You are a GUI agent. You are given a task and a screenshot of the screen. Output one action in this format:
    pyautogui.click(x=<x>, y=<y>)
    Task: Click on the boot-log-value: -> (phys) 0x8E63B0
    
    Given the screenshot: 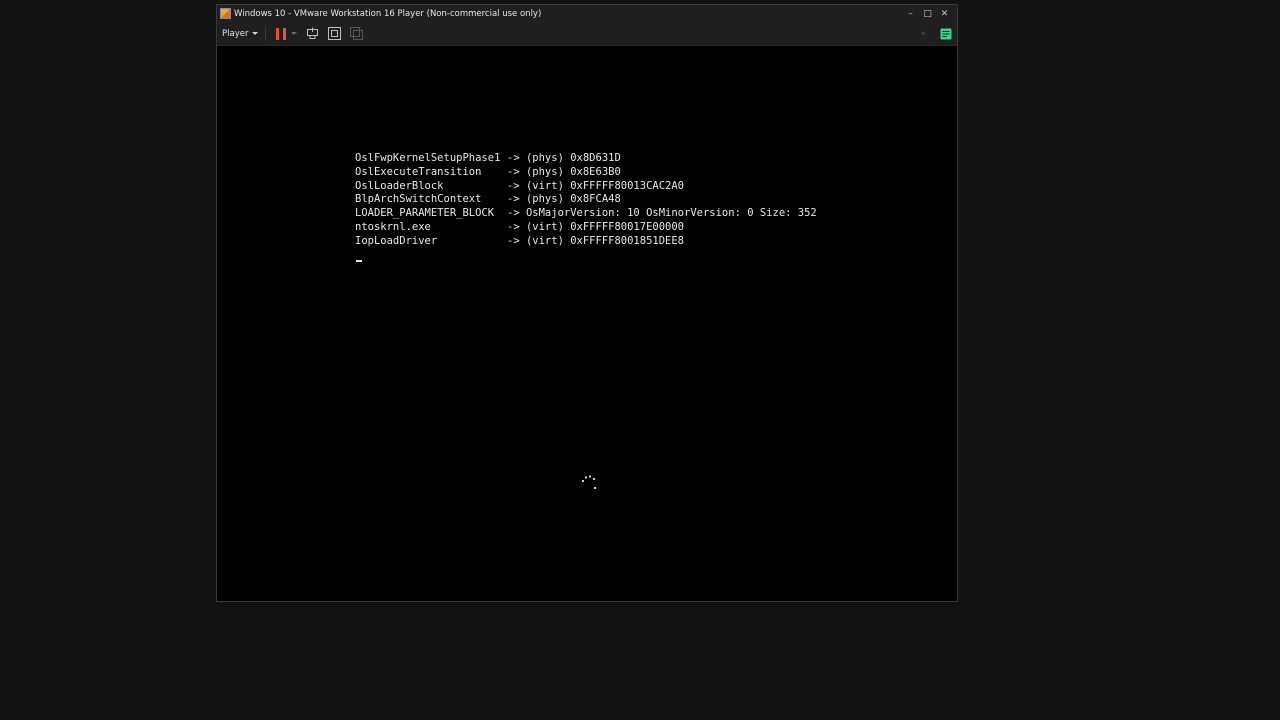 What is the action you would take?
    pyautogui.click(x=564, y=171)
    